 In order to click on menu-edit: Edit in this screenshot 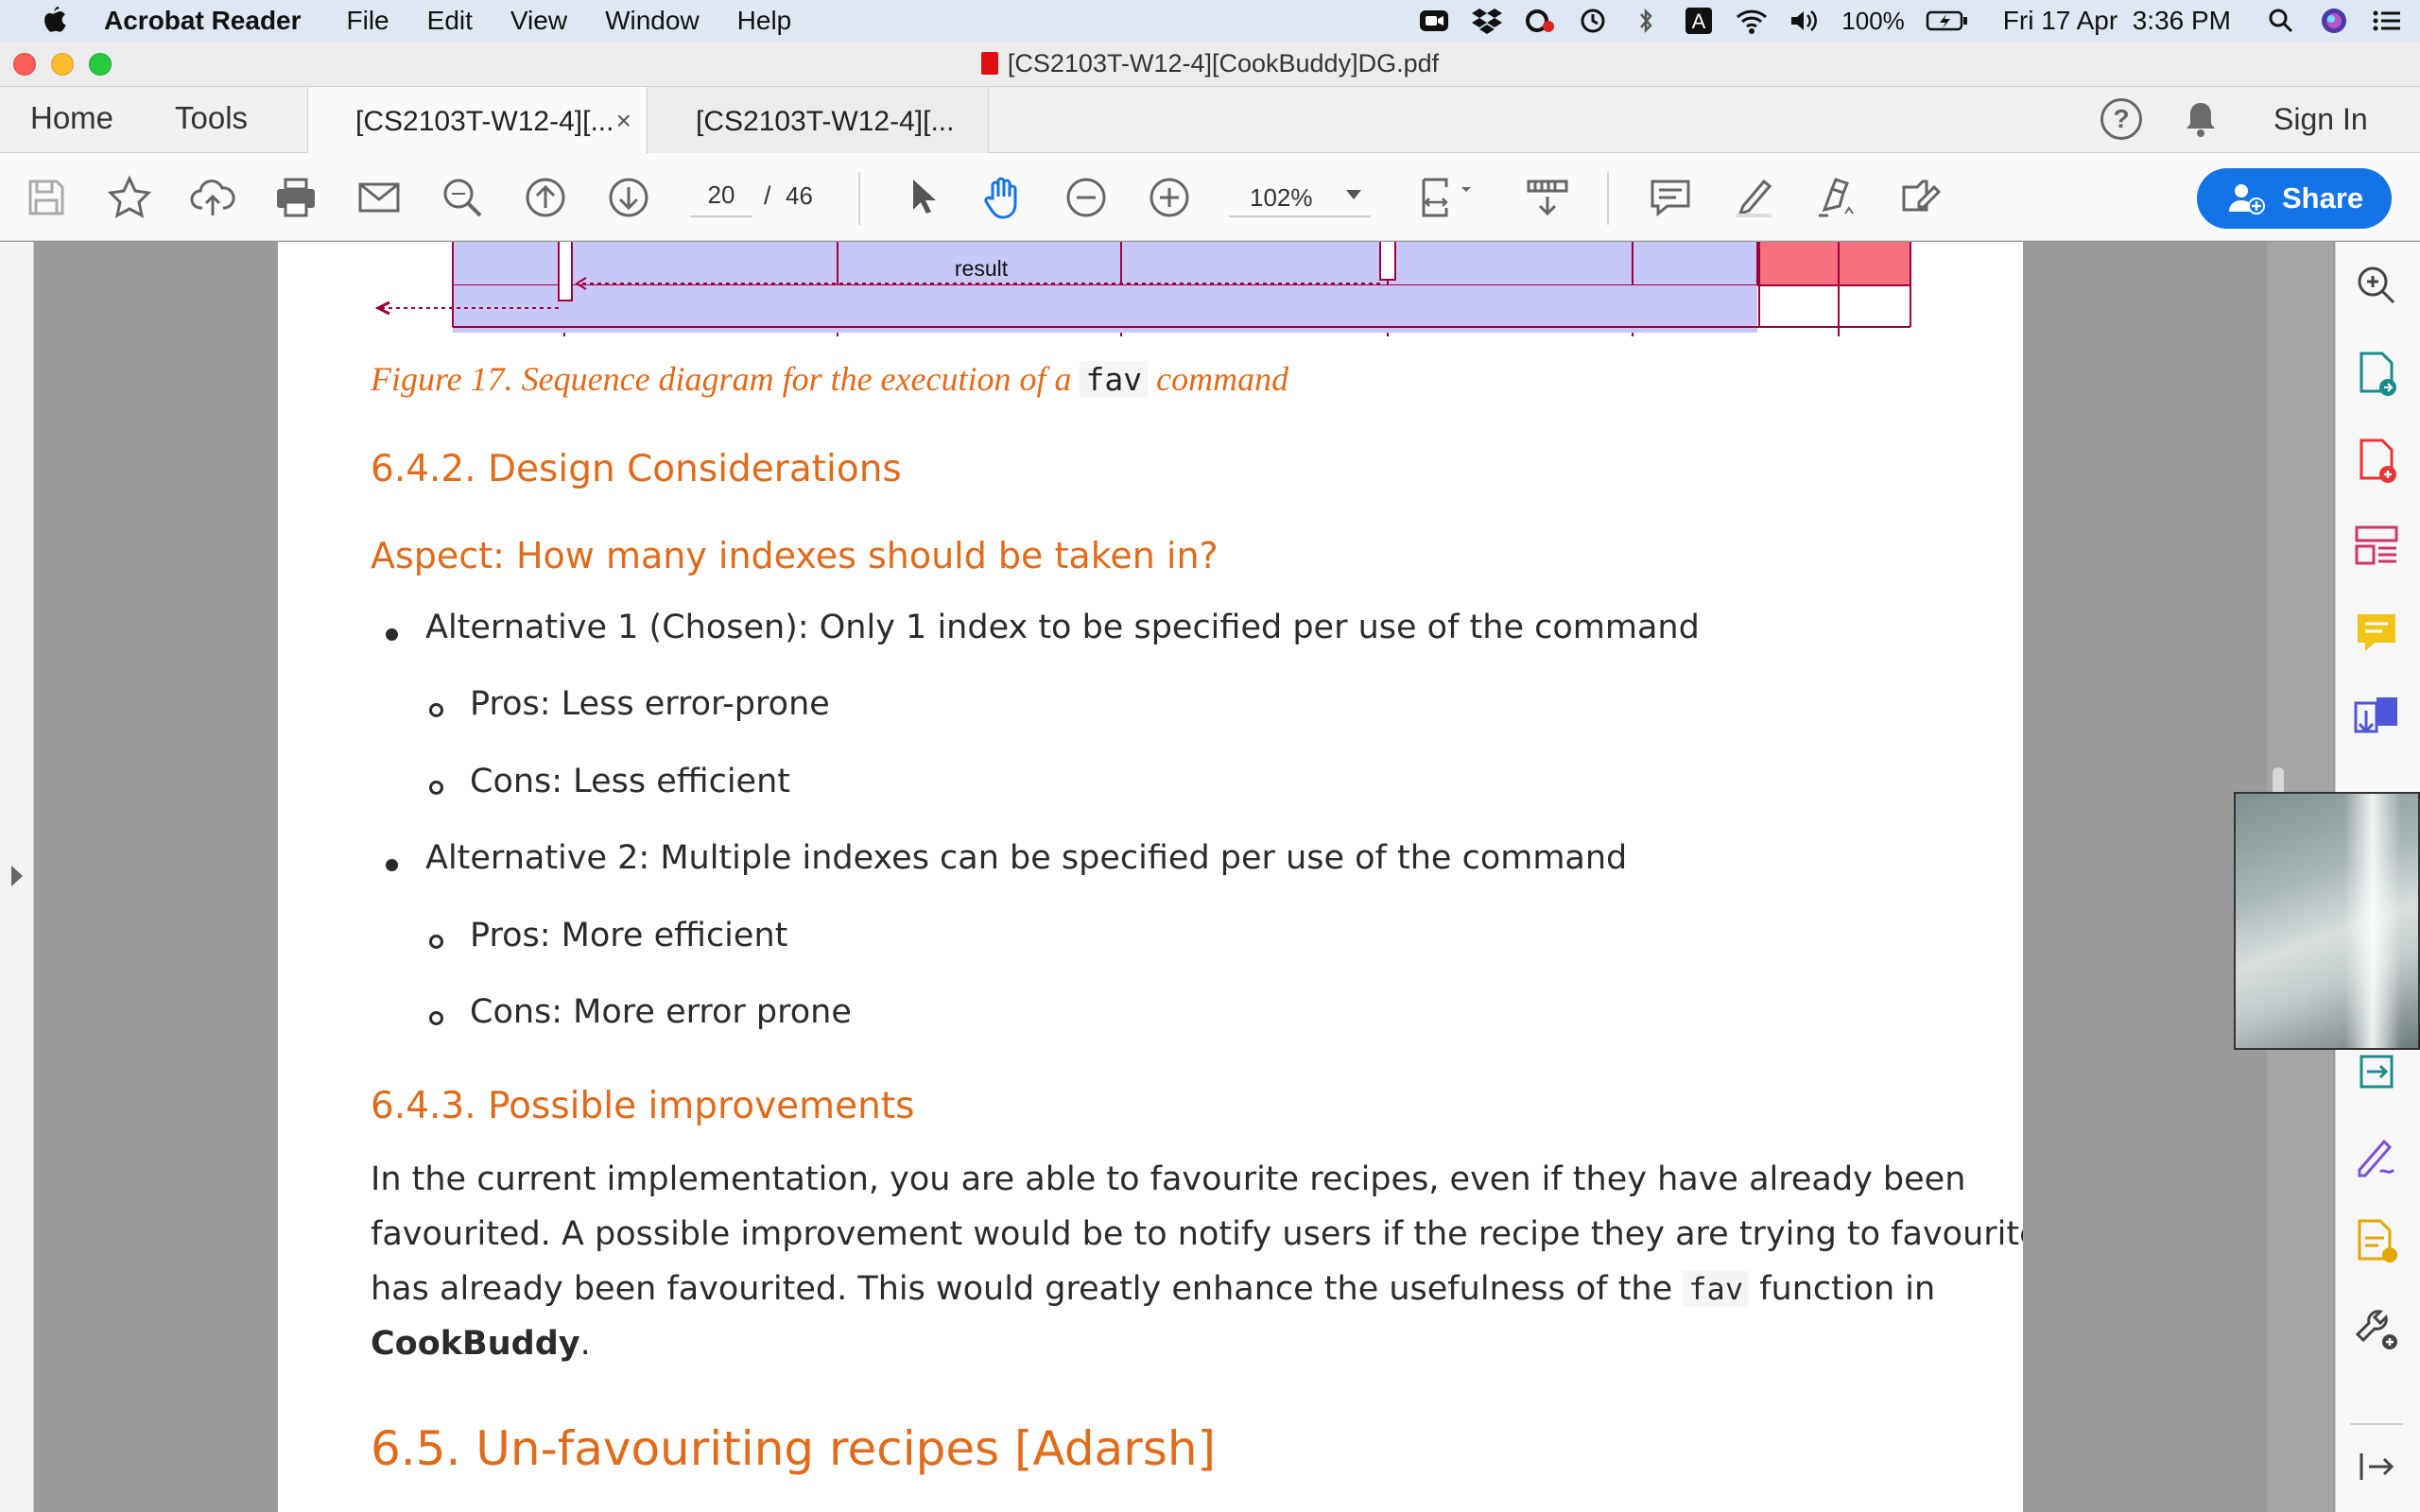, I will do `click(450, 21)`.